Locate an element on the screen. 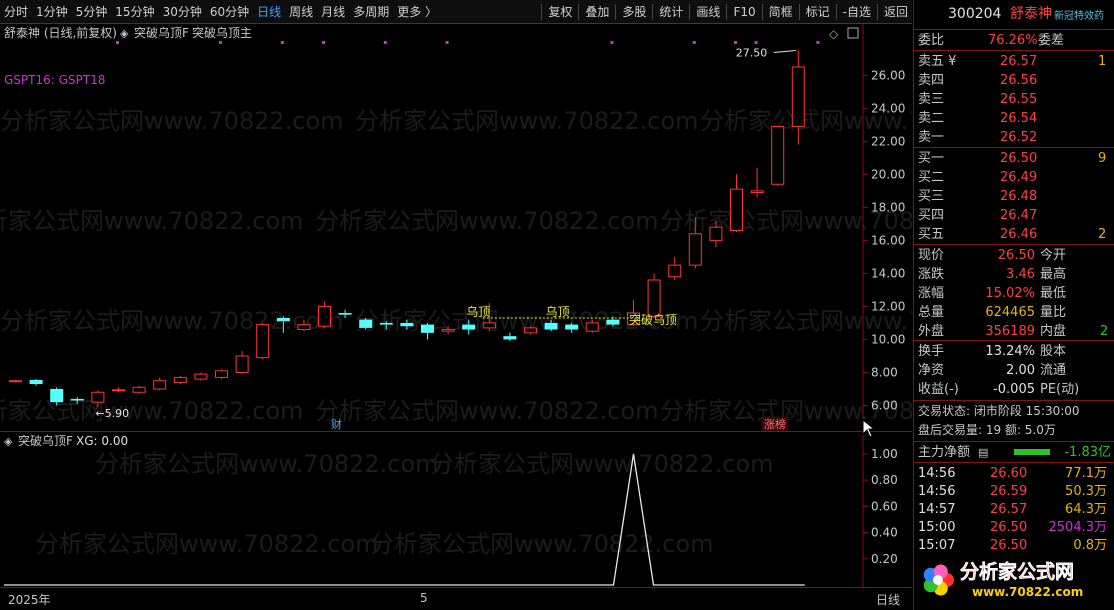 The width and height of the screenshot is (1114, 610). formula-sub-label: 突破乌顶主 is located at coordinates (222, 32).